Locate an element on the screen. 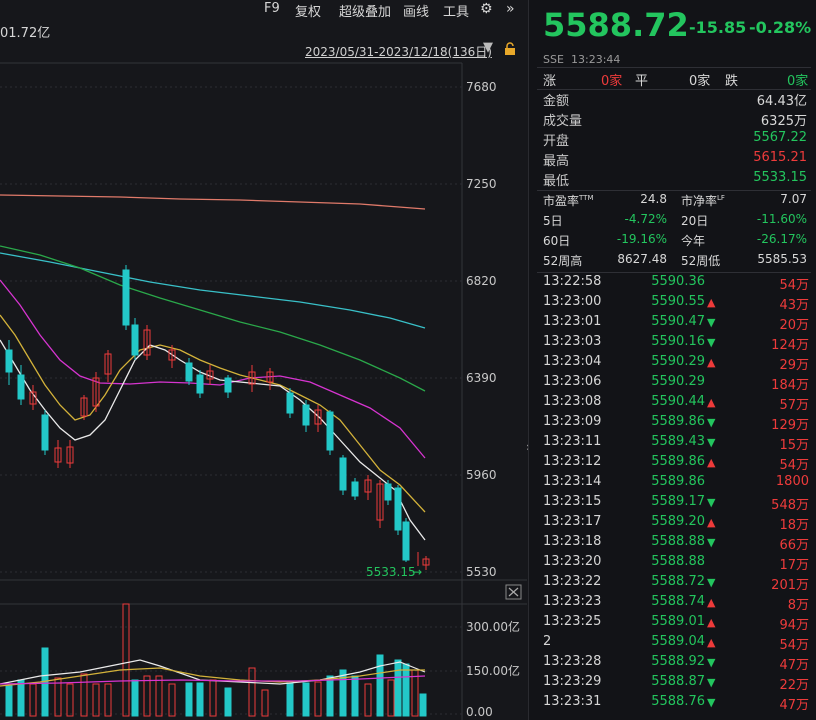 The image size is (816, 720). stat-label: 开盘 is located at coordinates (556, 141).